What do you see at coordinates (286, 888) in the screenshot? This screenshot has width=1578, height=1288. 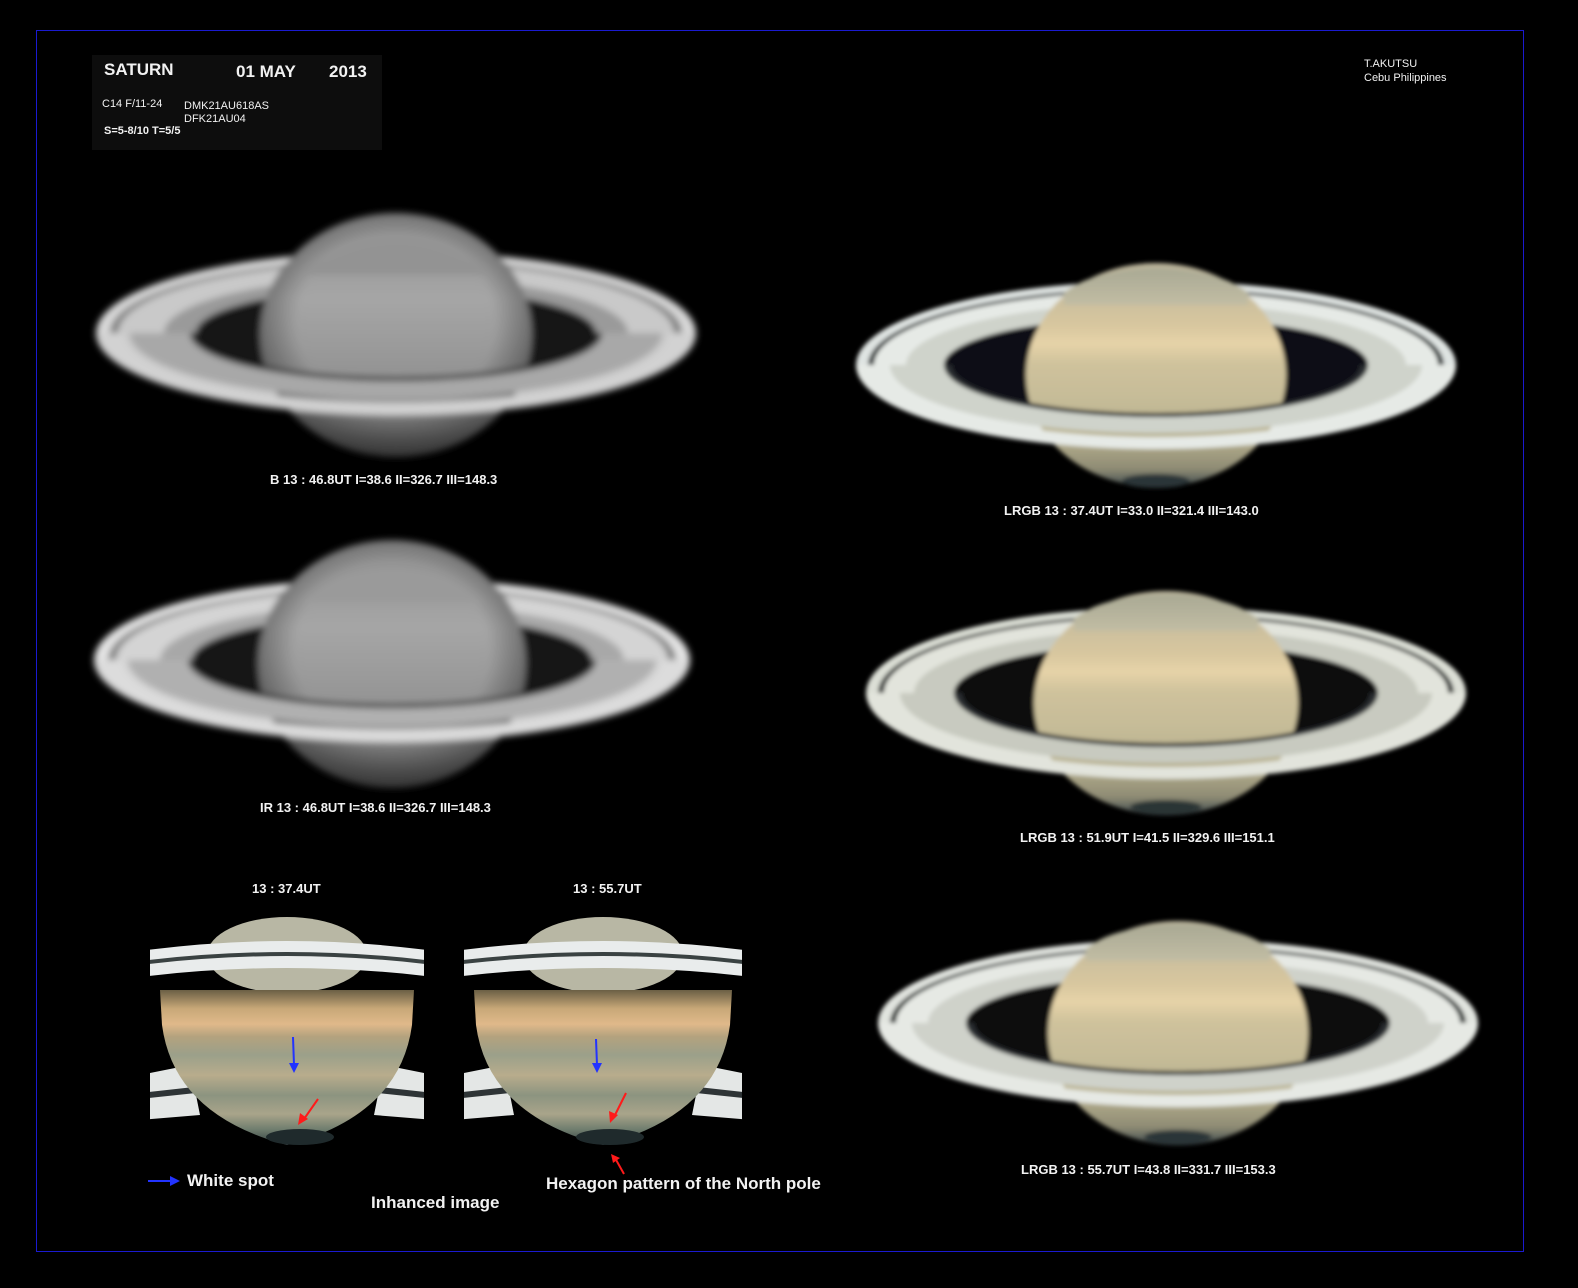 I see `enhanced-time-left: 13 : 37.4UT` at bounding box center [286, 888].